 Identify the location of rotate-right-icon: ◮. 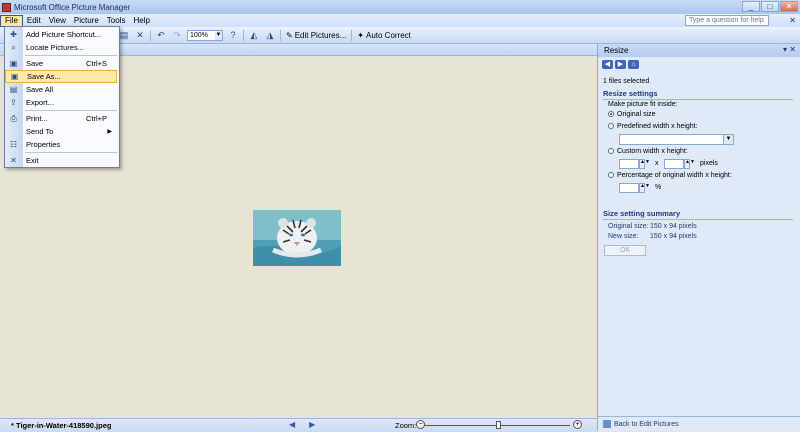
(270, 35).